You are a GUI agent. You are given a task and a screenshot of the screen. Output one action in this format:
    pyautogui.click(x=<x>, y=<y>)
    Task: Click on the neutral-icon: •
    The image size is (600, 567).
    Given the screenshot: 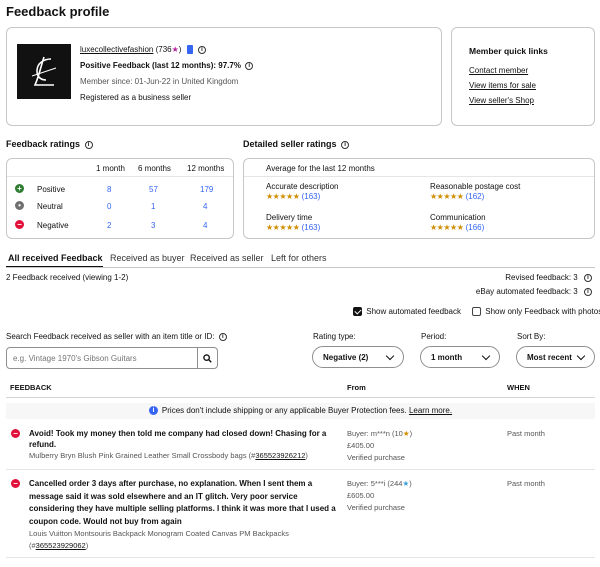 What is the action you would take?
    pyautogui.click(x=19, y=206)
    